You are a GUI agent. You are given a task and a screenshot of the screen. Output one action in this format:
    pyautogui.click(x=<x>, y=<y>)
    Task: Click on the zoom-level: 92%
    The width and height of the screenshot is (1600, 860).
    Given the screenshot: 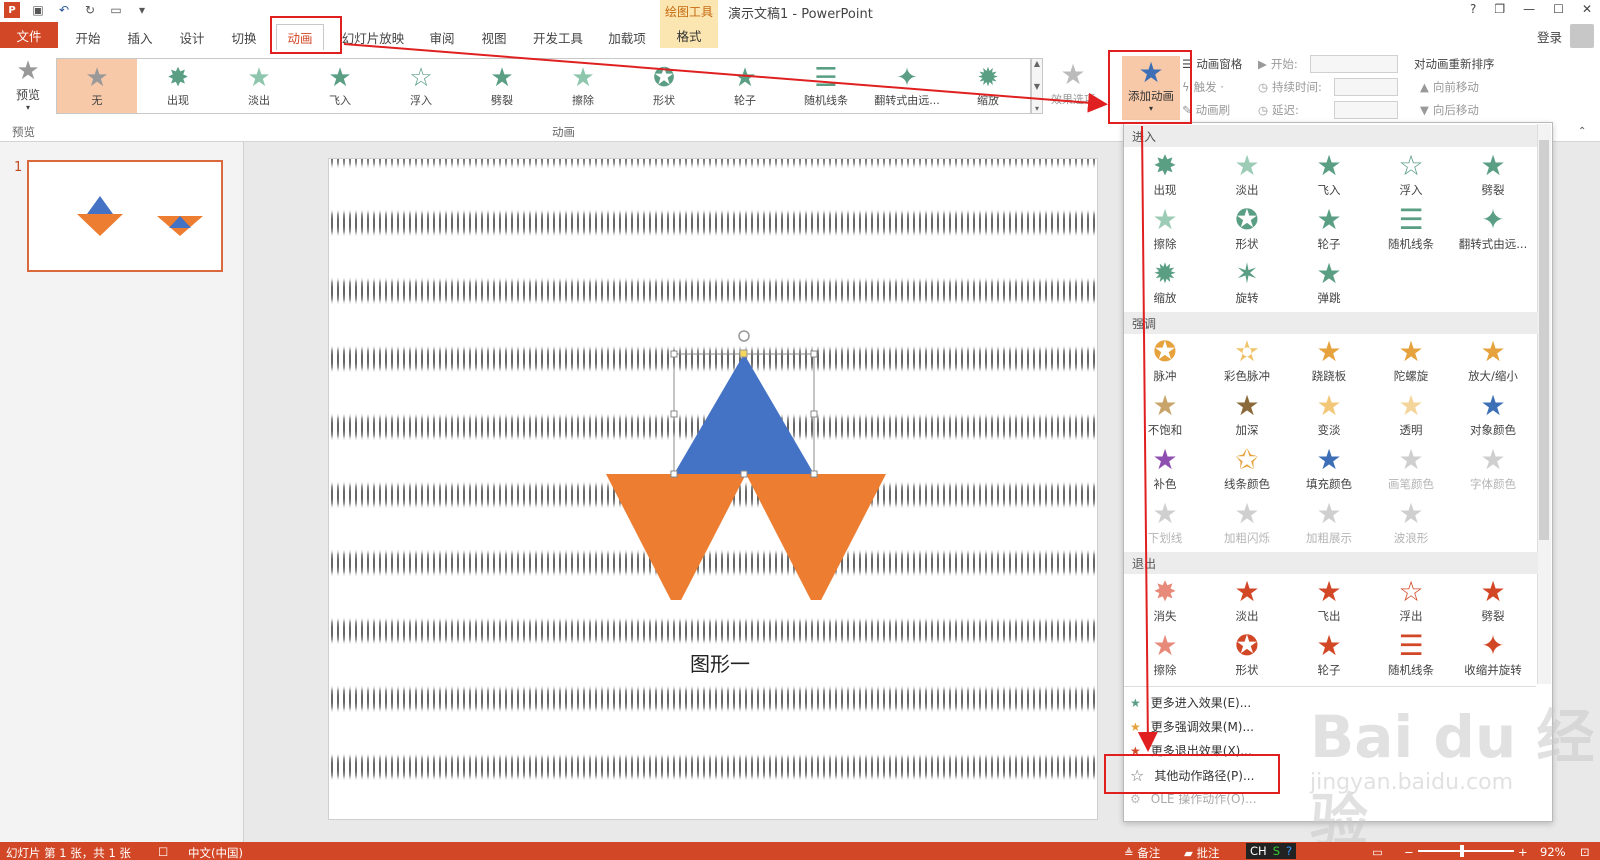 What is the action you would take?
    pyautogui.click(x=1553, y=852)
    